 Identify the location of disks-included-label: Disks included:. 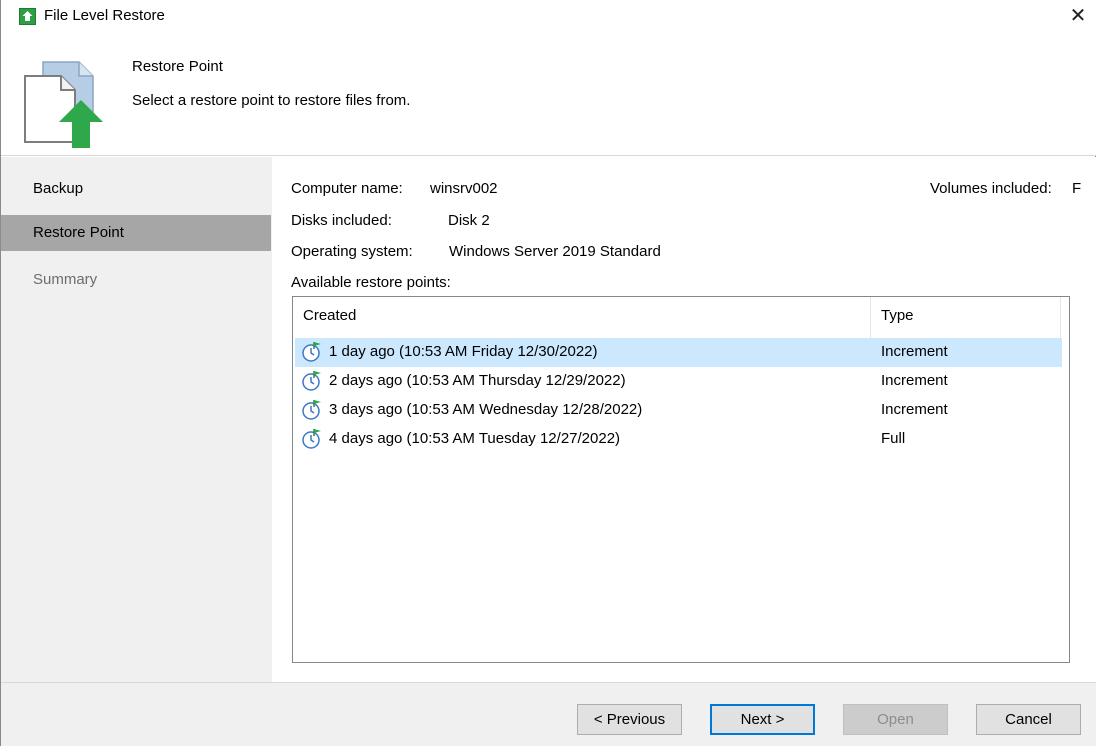
(341, 220).